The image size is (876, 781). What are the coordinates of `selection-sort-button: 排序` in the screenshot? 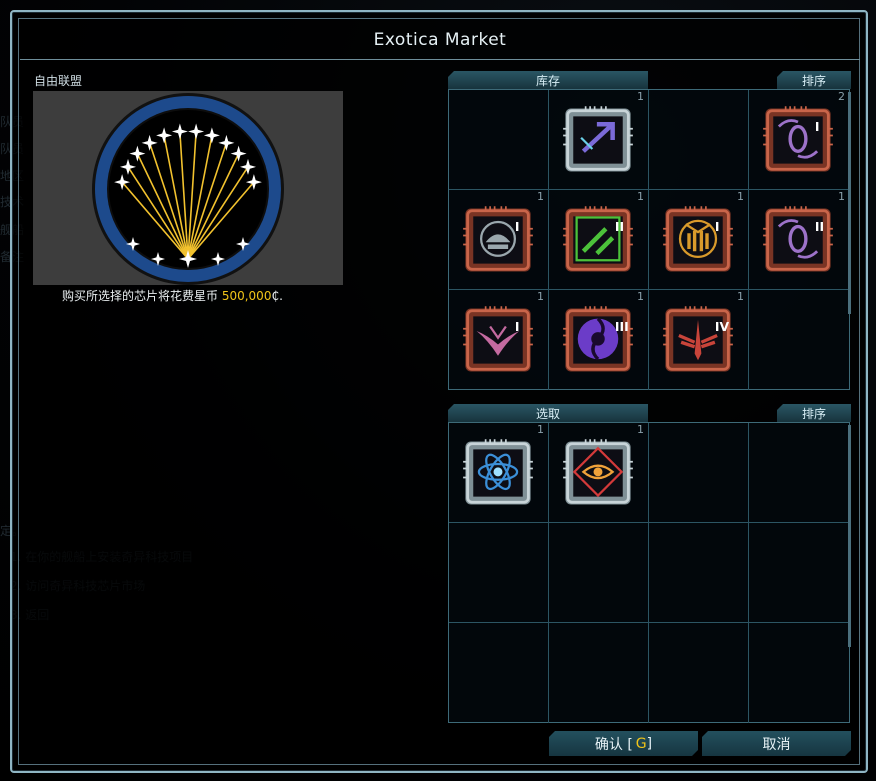 It's located at (814, 413).